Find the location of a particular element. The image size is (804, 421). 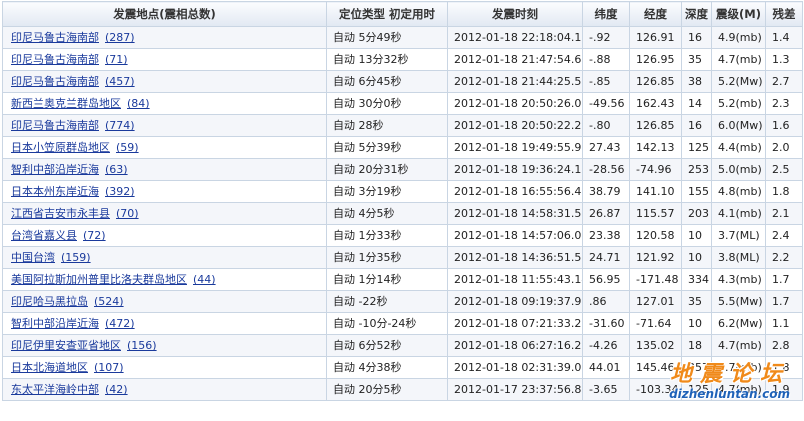

phase-count-link: (63) is located at coordinates (116, 169).